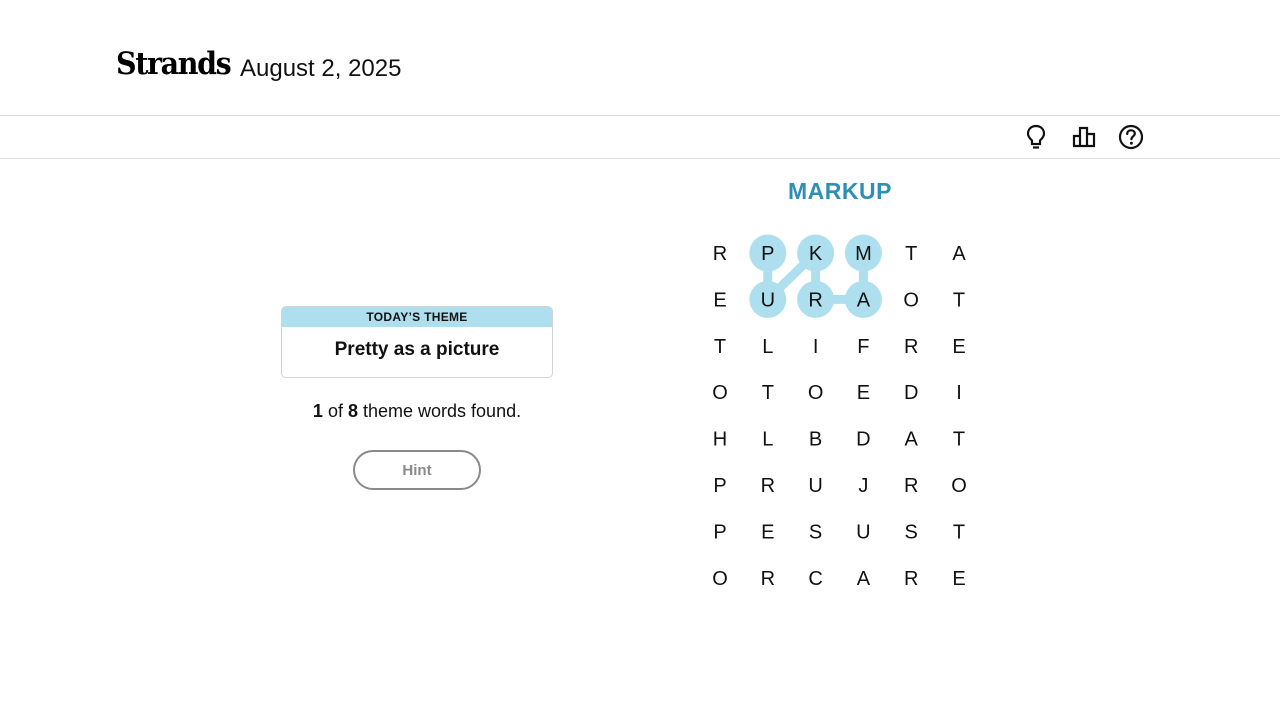 This screenshot has width=1280, height=720. I want to click on grid-letter: J, so click(863, 486).